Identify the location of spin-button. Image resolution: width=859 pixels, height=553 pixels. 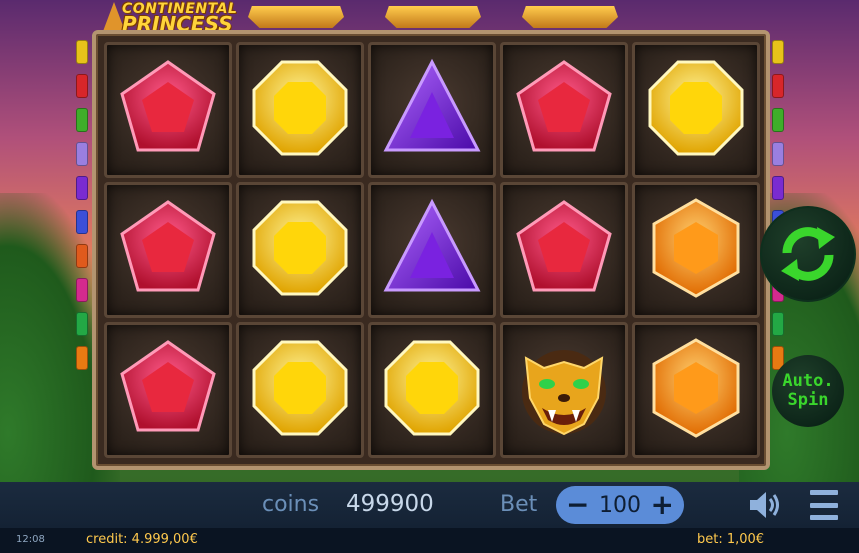
(808, 254).